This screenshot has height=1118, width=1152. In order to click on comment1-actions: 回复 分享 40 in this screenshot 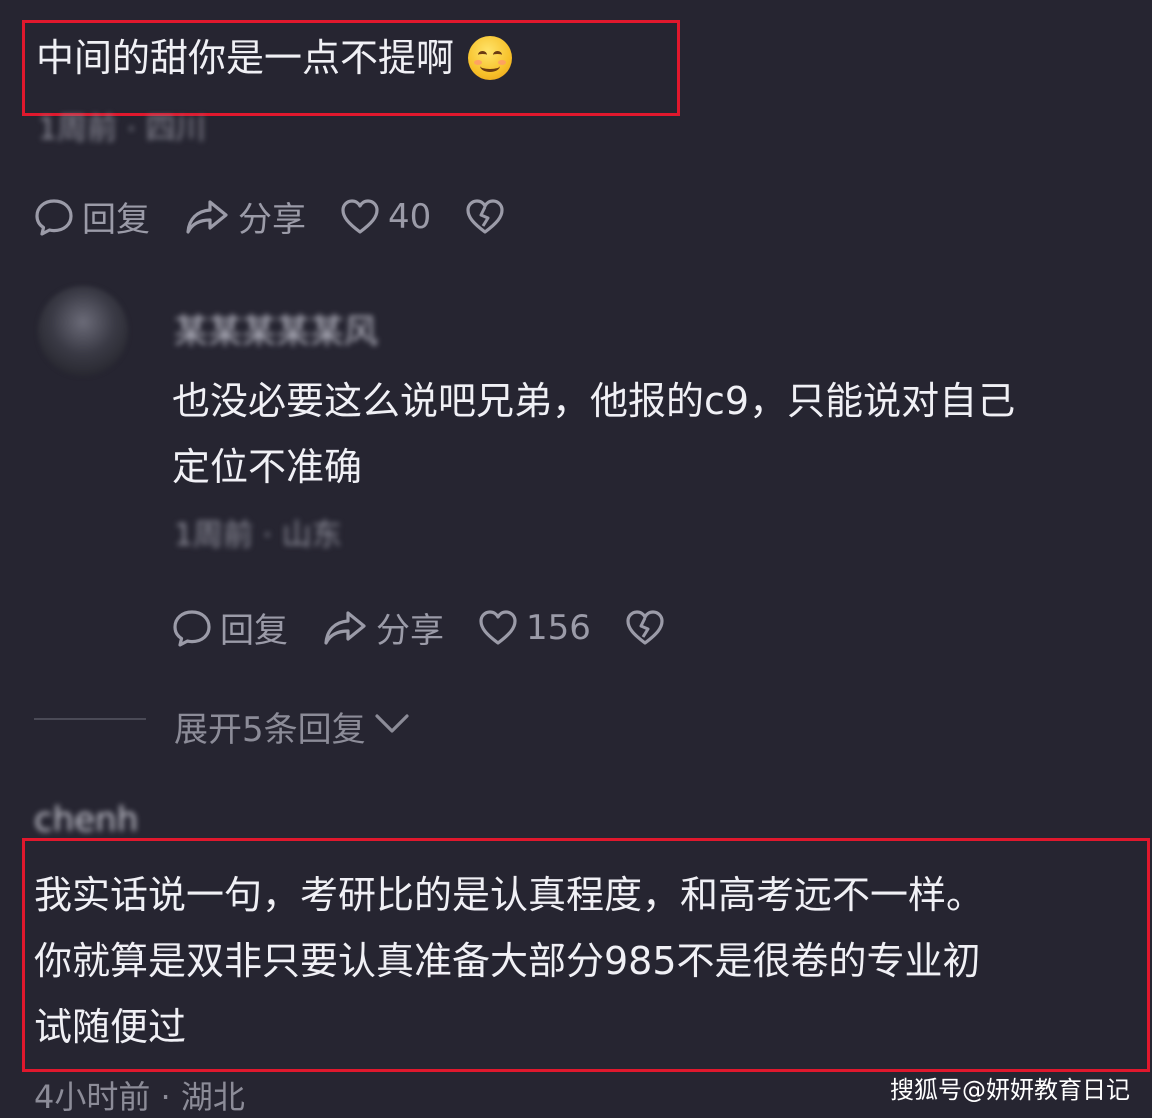, I will do `click(269, 216)`.